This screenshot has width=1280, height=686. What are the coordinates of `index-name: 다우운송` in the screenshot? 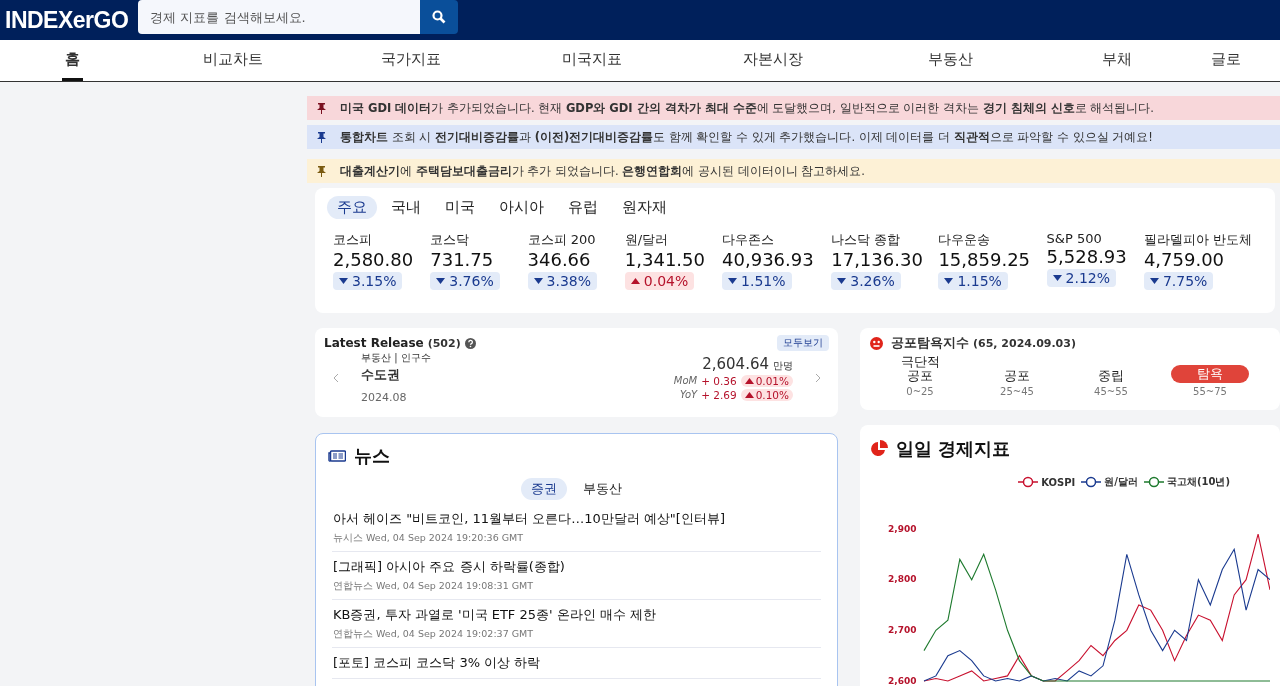 It's located at (964, 240).